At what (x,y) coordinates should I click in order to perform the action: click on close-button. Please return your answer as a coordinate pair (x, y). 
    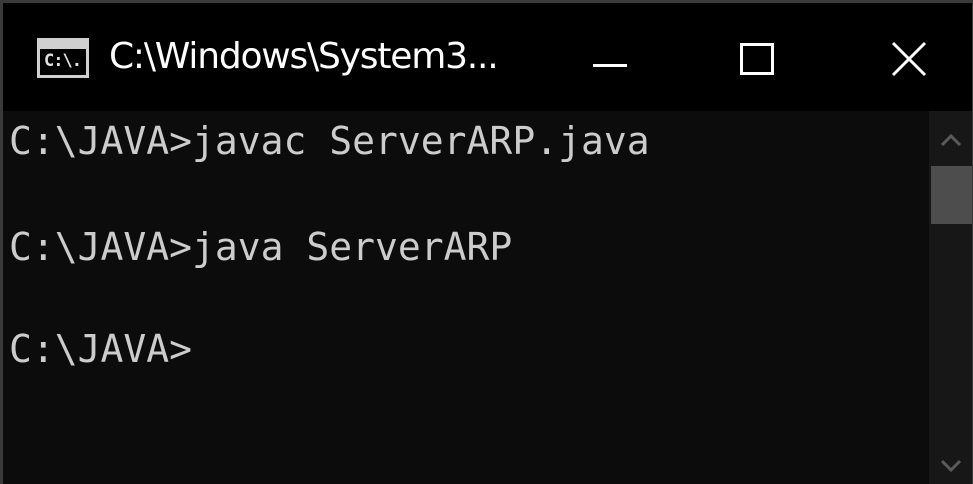
    Looking at the image, I should click on (907, 57).